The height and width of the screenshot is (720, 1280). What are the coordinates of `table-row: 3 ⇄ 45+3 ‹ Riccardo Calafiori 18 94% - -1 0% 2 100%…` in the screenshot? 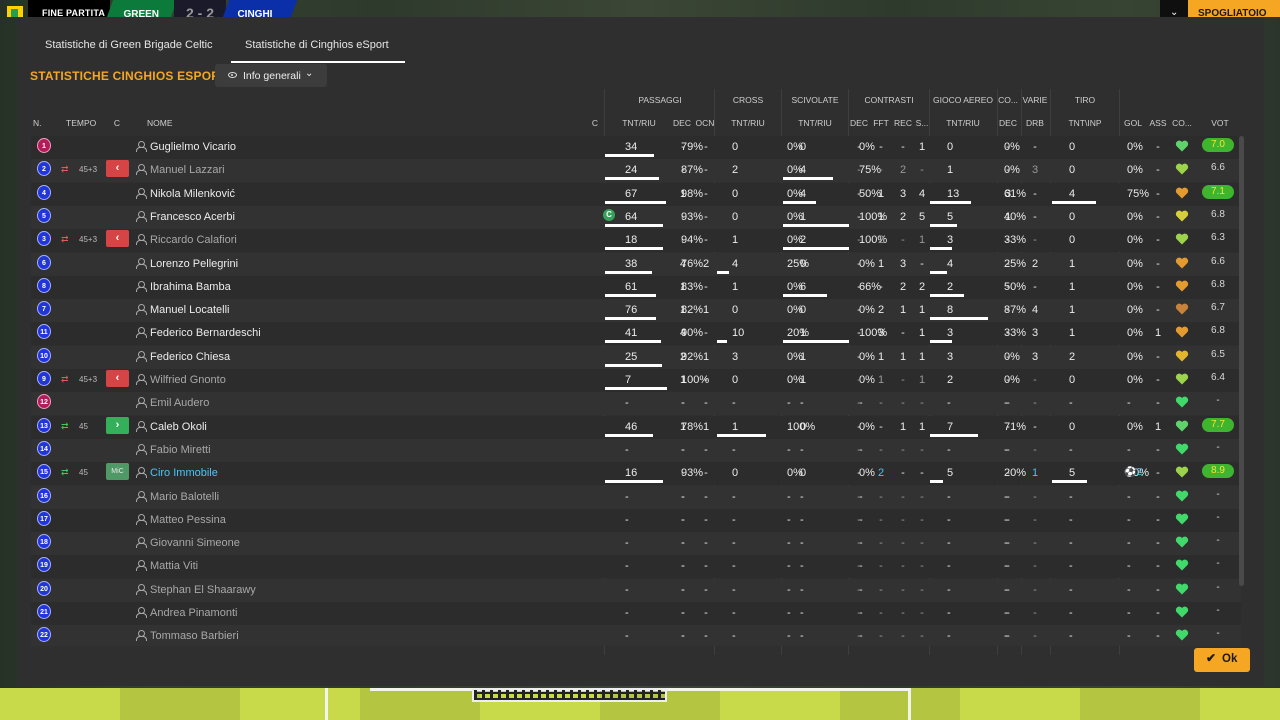 It's located at (636, 241).